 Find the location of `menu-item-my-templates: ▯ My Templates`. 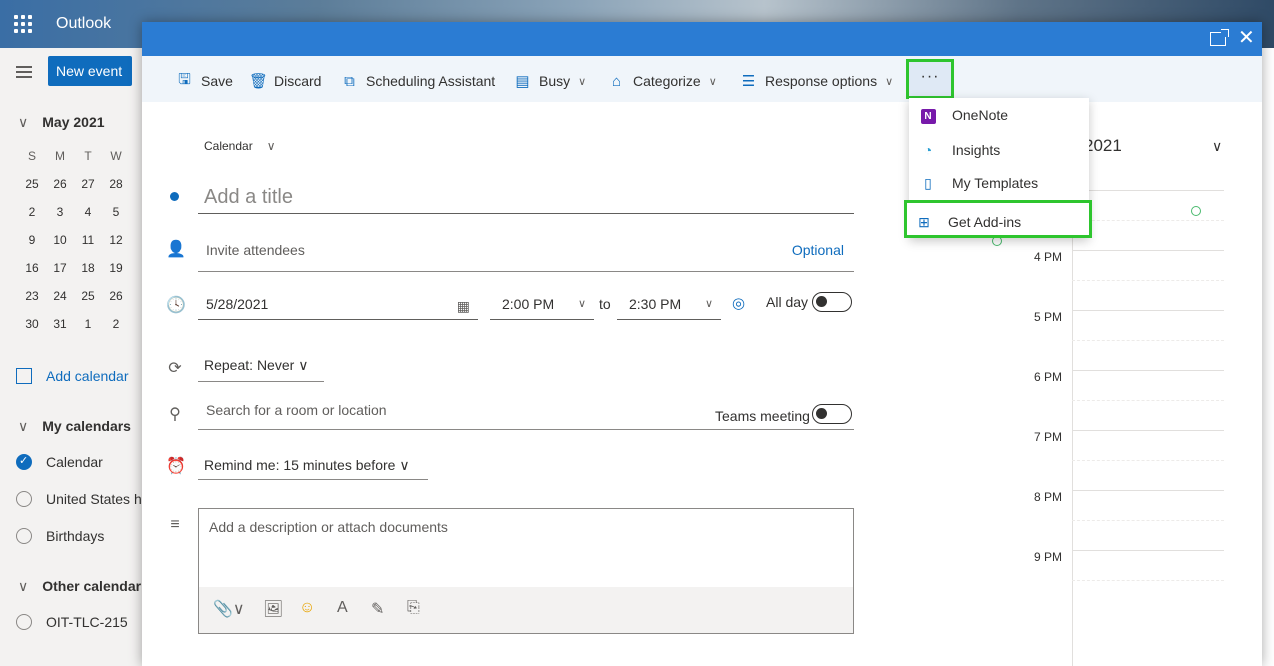

menu-item-my-templates: ▯ My Templates is located at coordinates (999, 183).